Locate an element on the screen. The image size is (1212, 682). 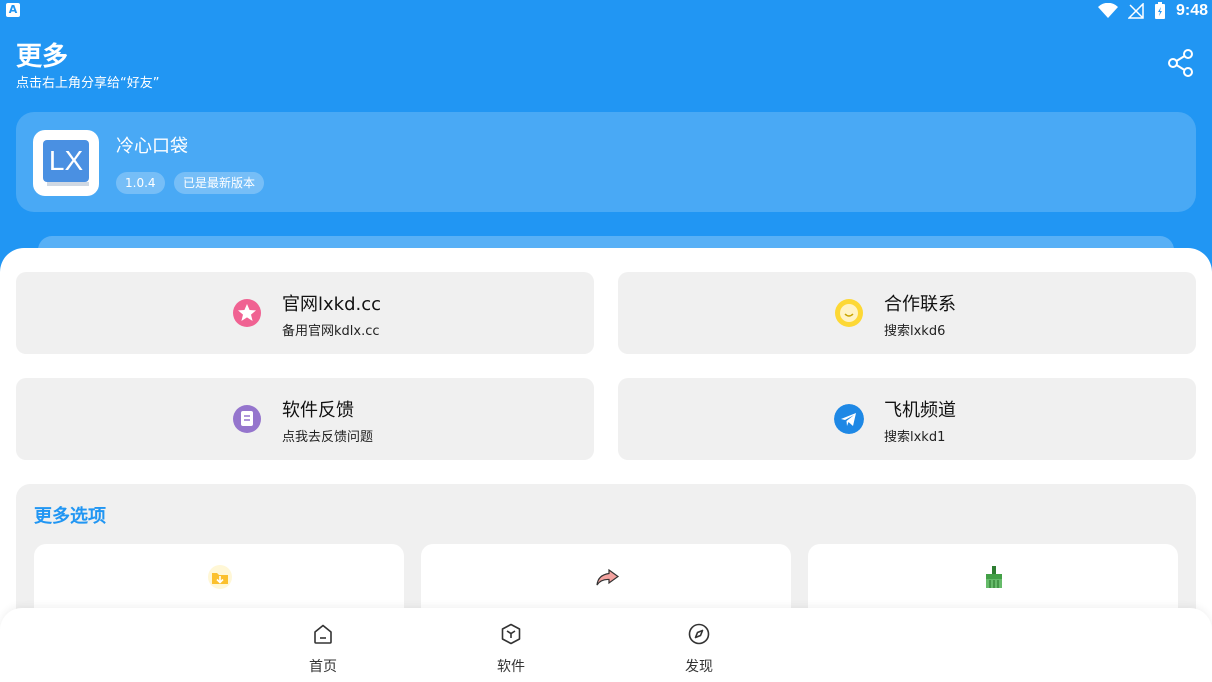
app-name: 冷心口袋 is located at coordinates (152, 146).